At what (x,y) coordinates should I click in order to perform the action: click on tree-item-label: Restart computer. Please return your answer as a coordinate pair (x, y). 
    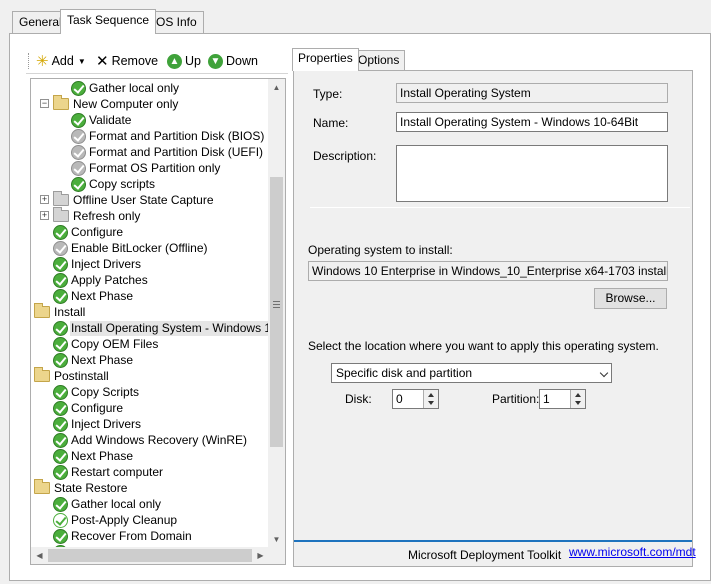
    Looking at the image, I should click on (117, 471).